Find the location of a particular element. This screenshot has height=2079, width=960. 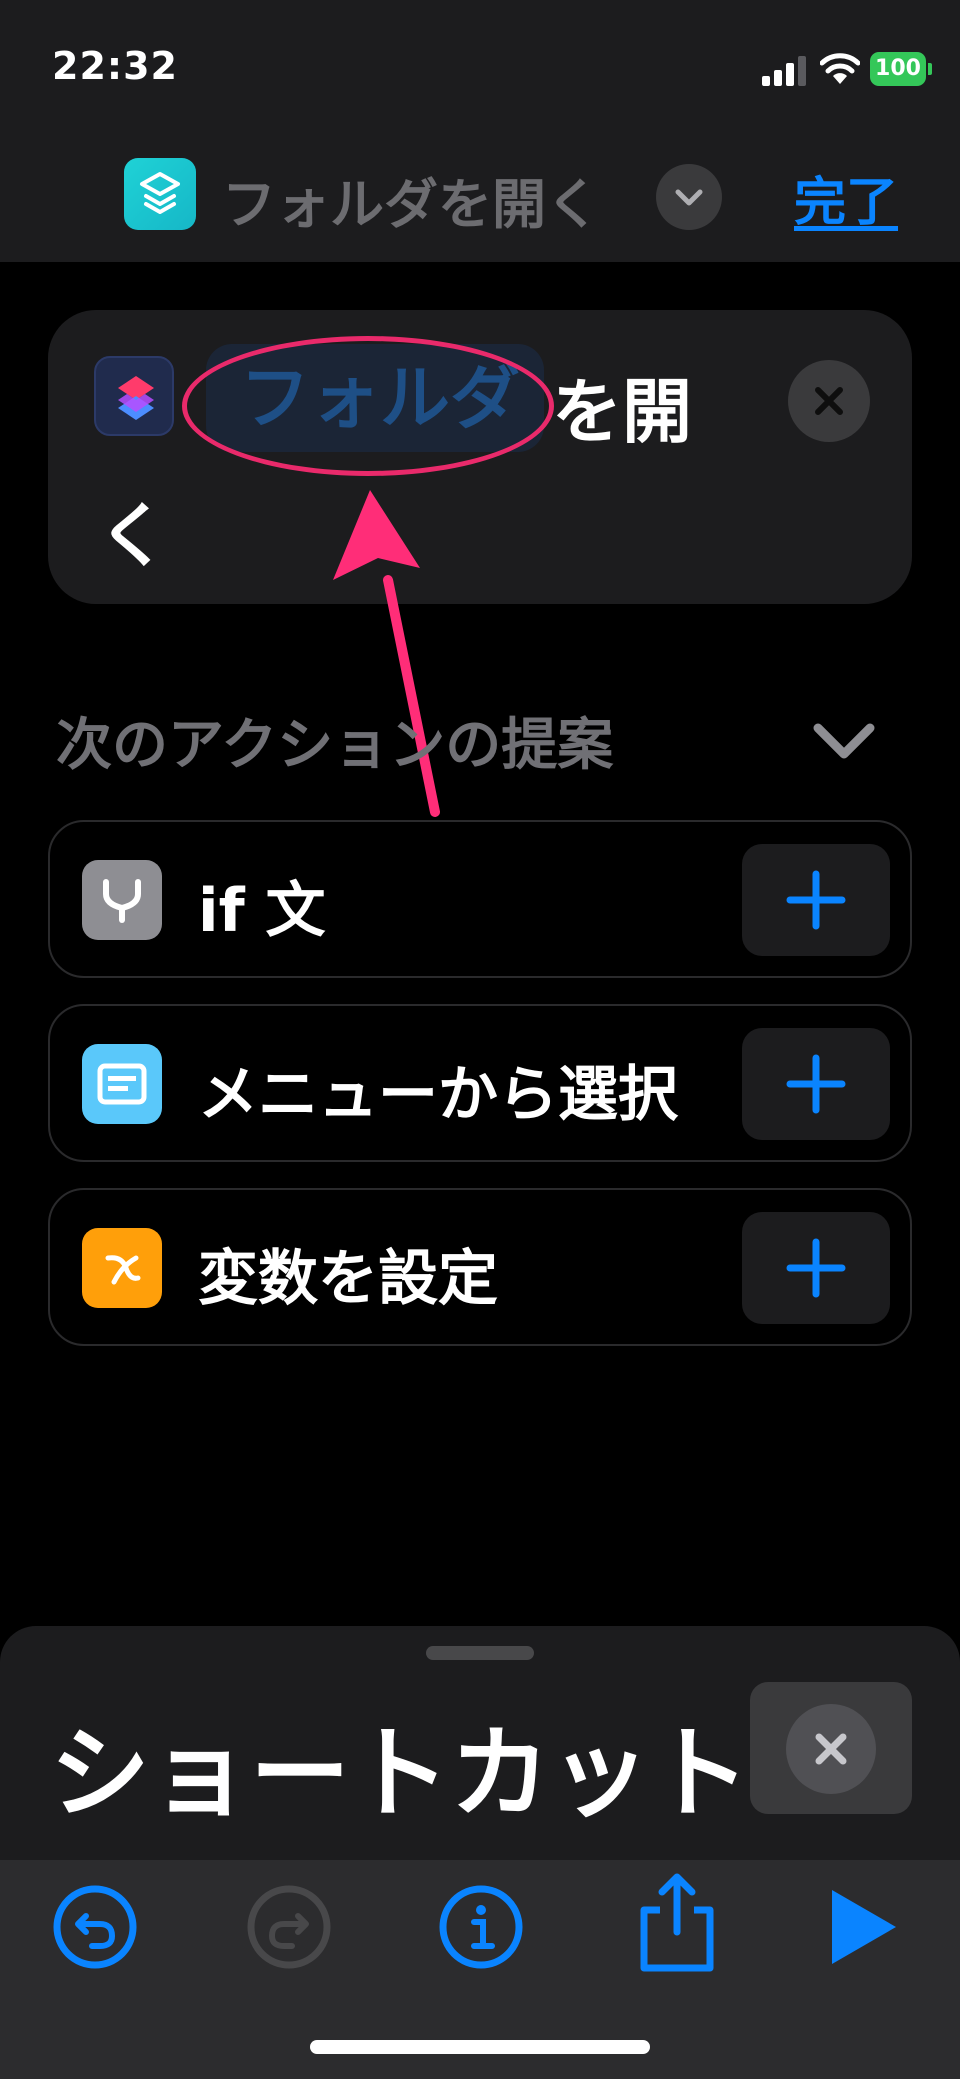

variable-icon is located at coordinates (122, 1268).